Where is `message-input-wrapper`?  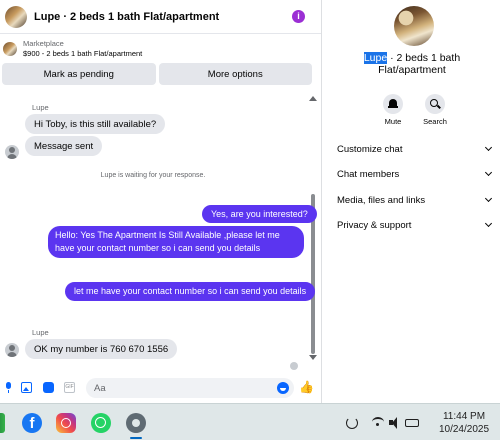
message-input-wrapper is located at coordinates (190, 388).